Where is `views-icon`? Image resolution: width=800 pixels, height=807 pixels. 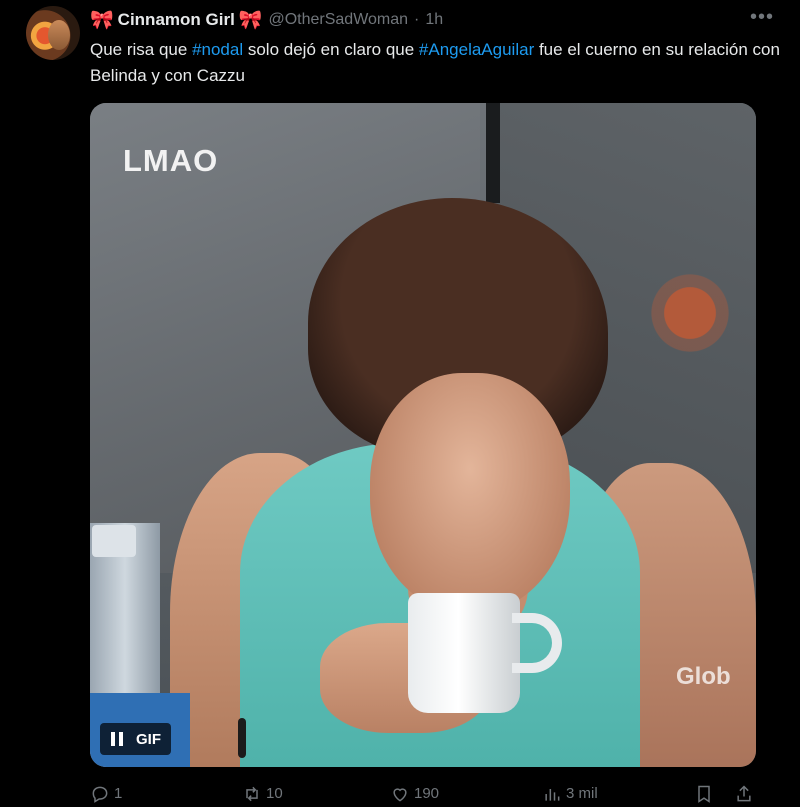
views-icon is located at coordinates (552, 794).